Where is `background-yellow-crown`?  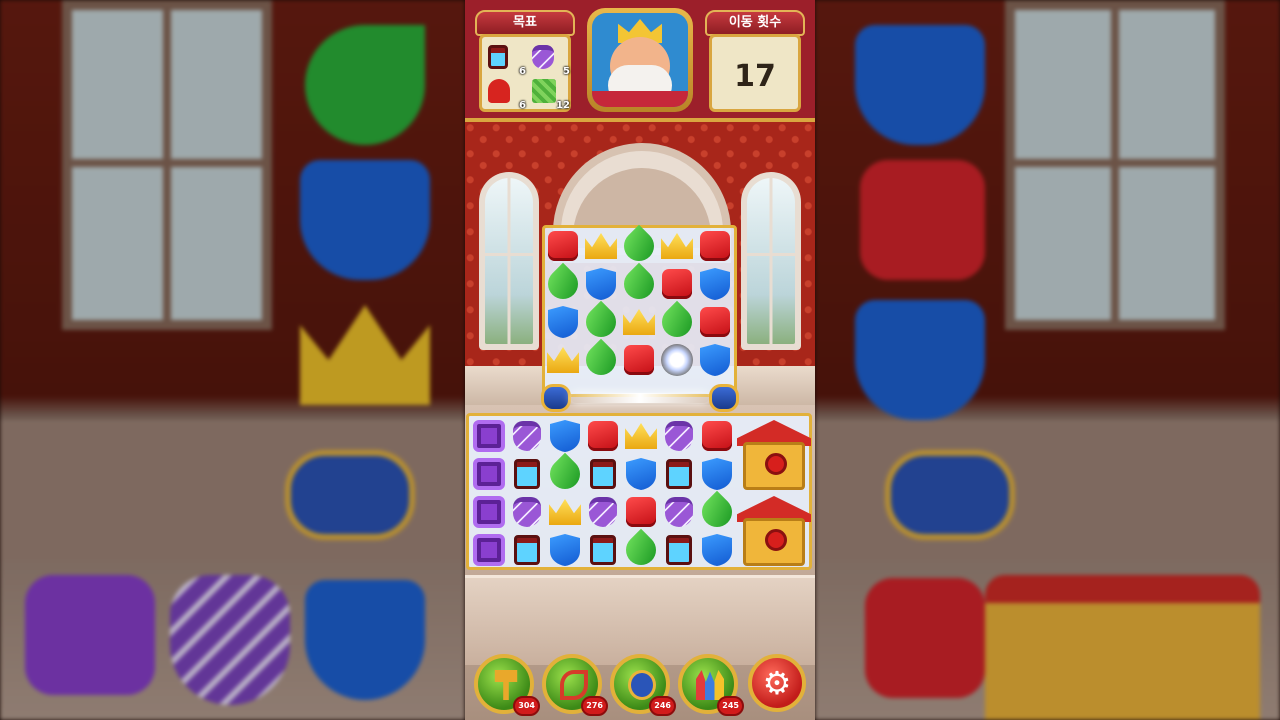
background-yellow-crown is located at coordinates (365, 355).